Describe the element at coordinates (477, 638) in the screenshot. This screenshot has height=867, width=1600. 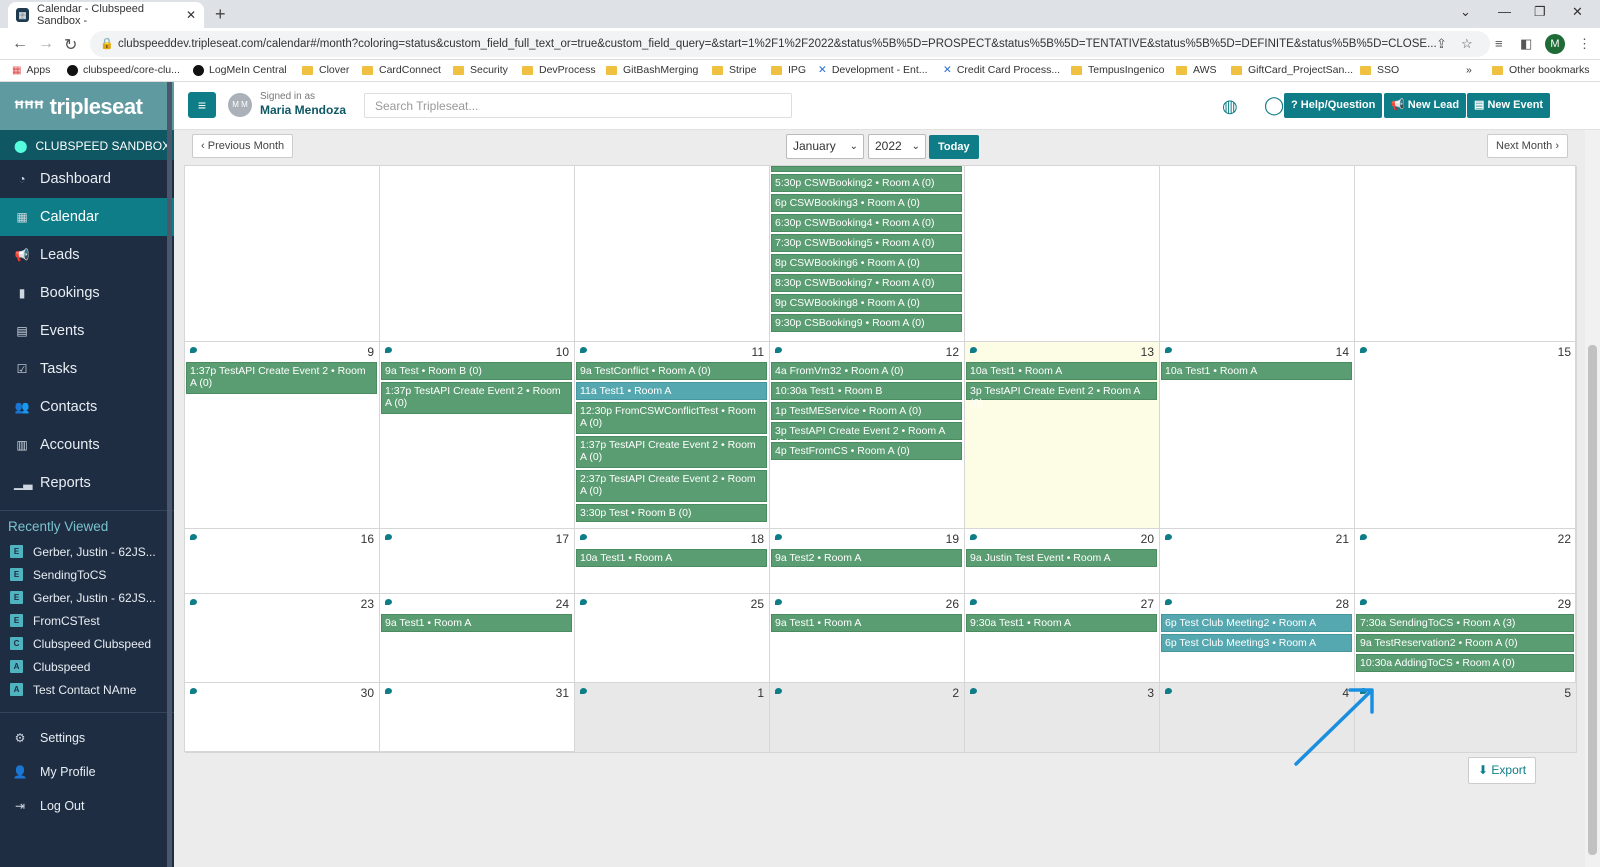
I see `calendar-day-cell: 24 9a Test1 • Room A` at that location.